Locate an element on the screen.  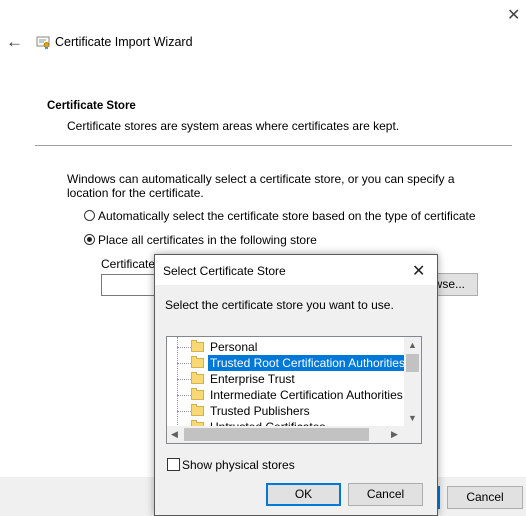
ok-button-label: OK is located at coordinates (303, 494).